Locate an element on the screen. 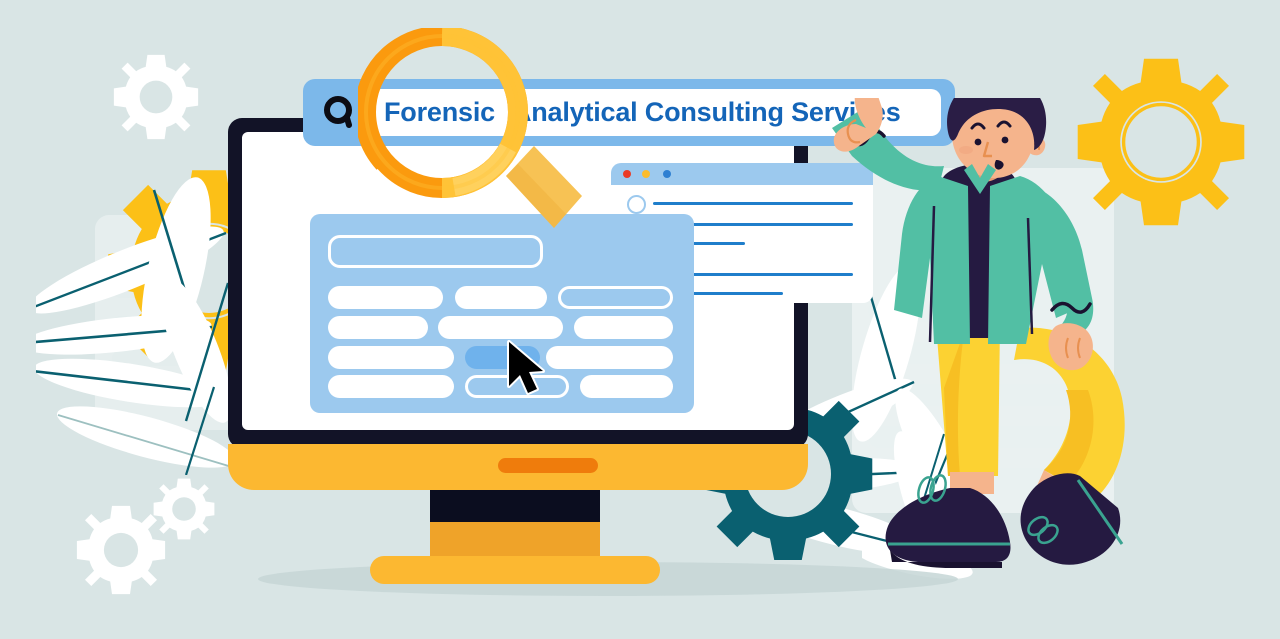 The height and width of the screenshot is (639, 1280). form-field-r4c3 is located at coordinates (626, 386).